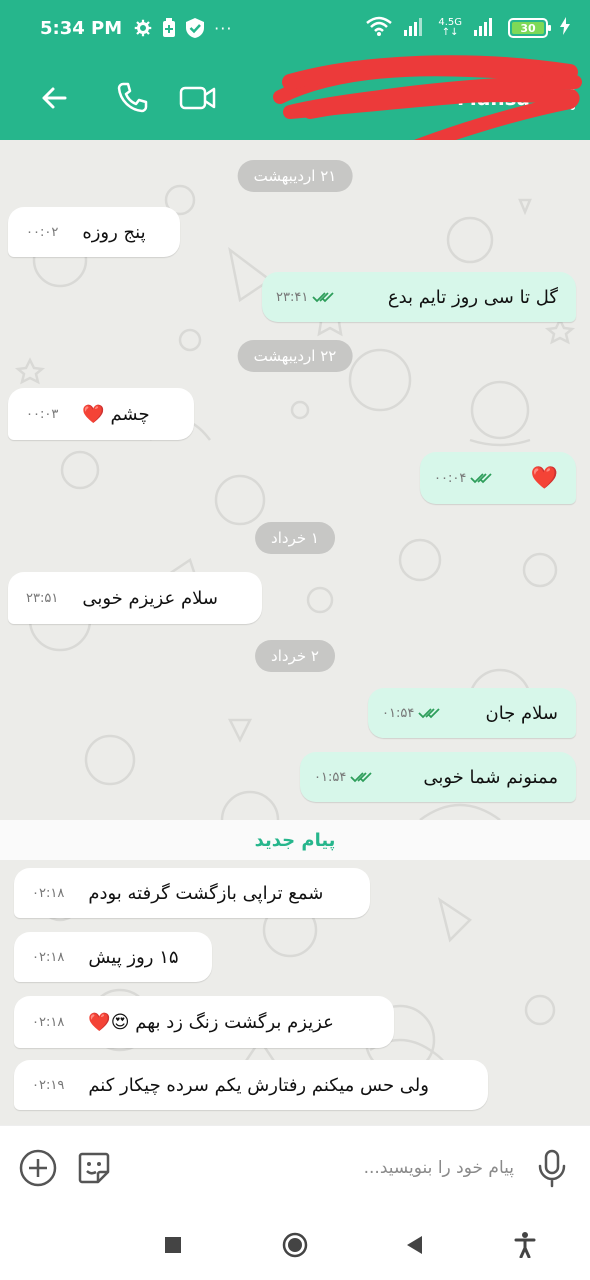  What do you see at coordinates (116, 414) in the screenshot?
I see `message-text: چشم ❤️` at bounding box center [116, 414].